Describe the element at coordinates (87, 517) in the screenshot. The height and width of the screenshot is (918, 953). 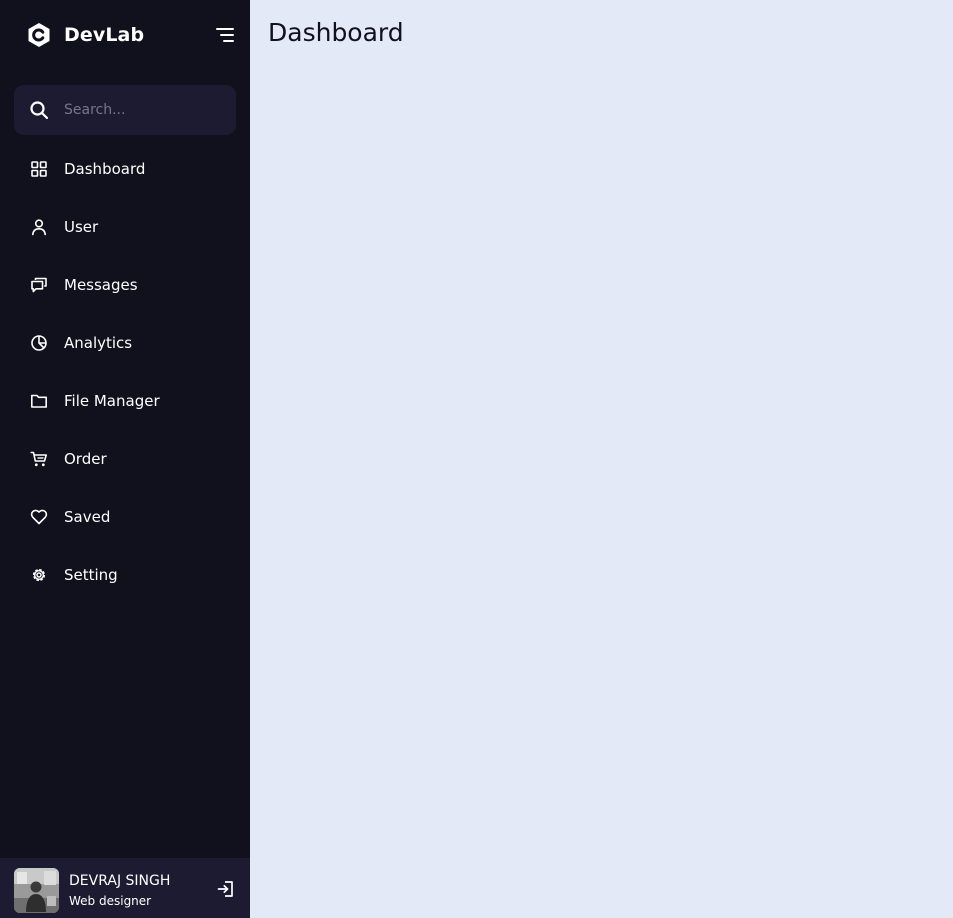
I see `sidebar-item-label: Saved` at that location.